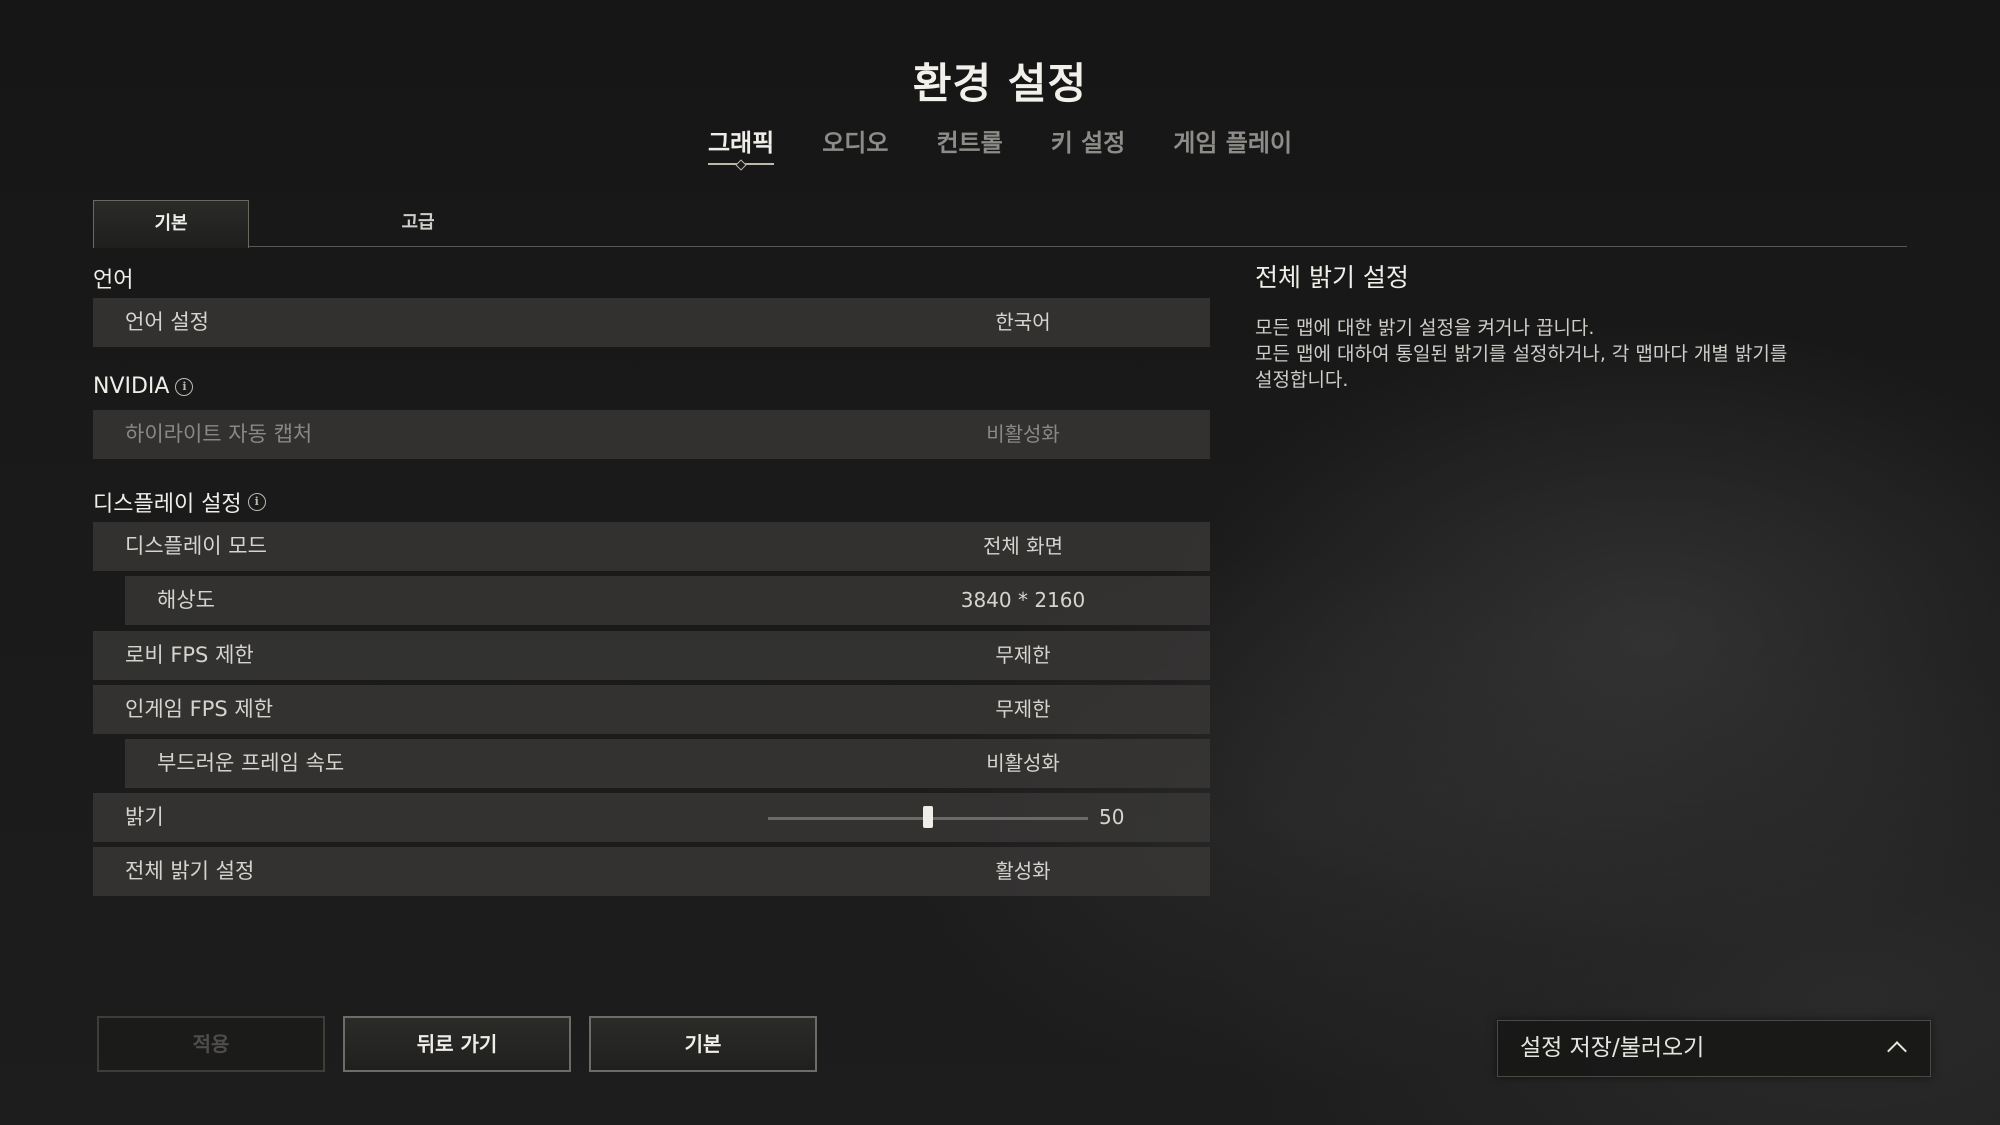  I want to click on section-title-language-text: 언어, so click(113, 280).